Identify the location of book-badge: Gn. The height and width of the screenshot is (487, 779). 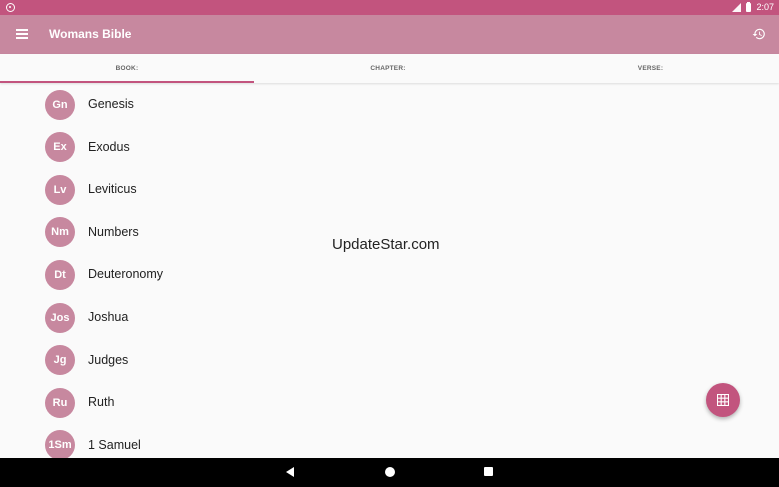
(60, 104).